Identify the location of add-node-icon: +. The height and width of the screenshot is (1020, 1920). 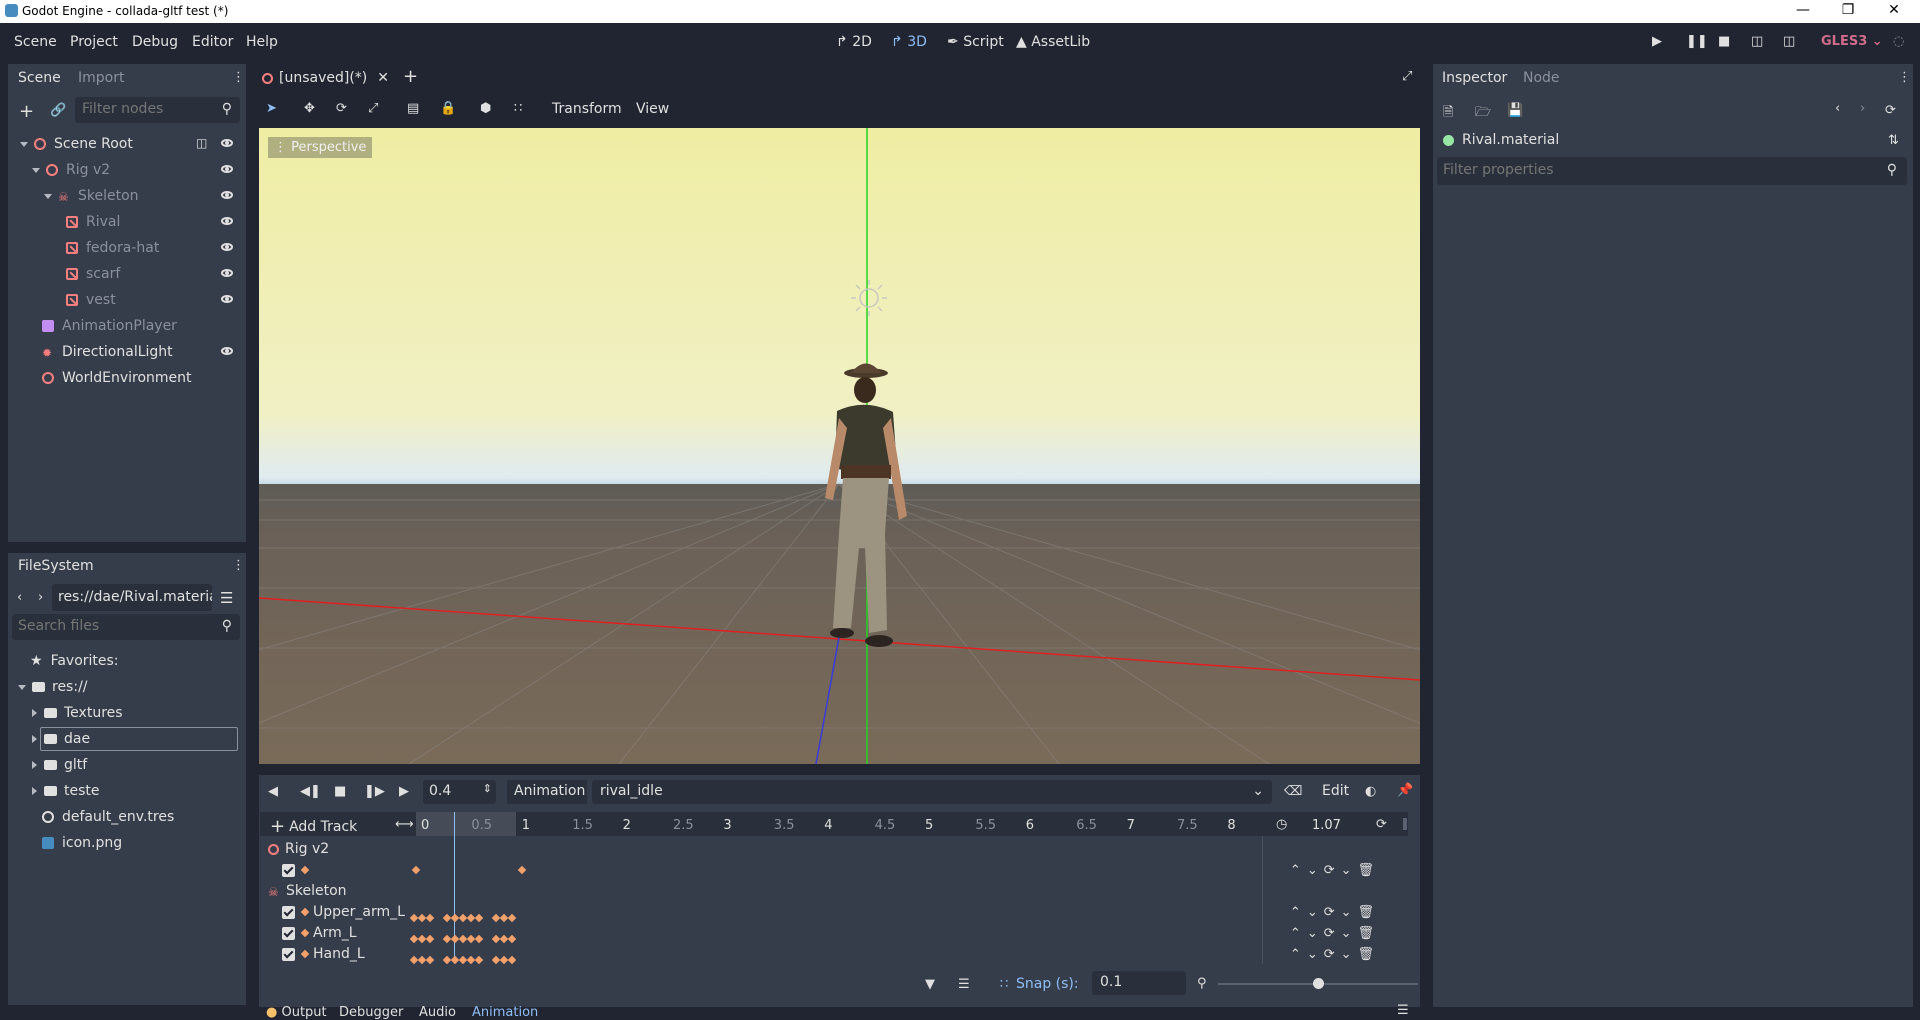
(26, 111).